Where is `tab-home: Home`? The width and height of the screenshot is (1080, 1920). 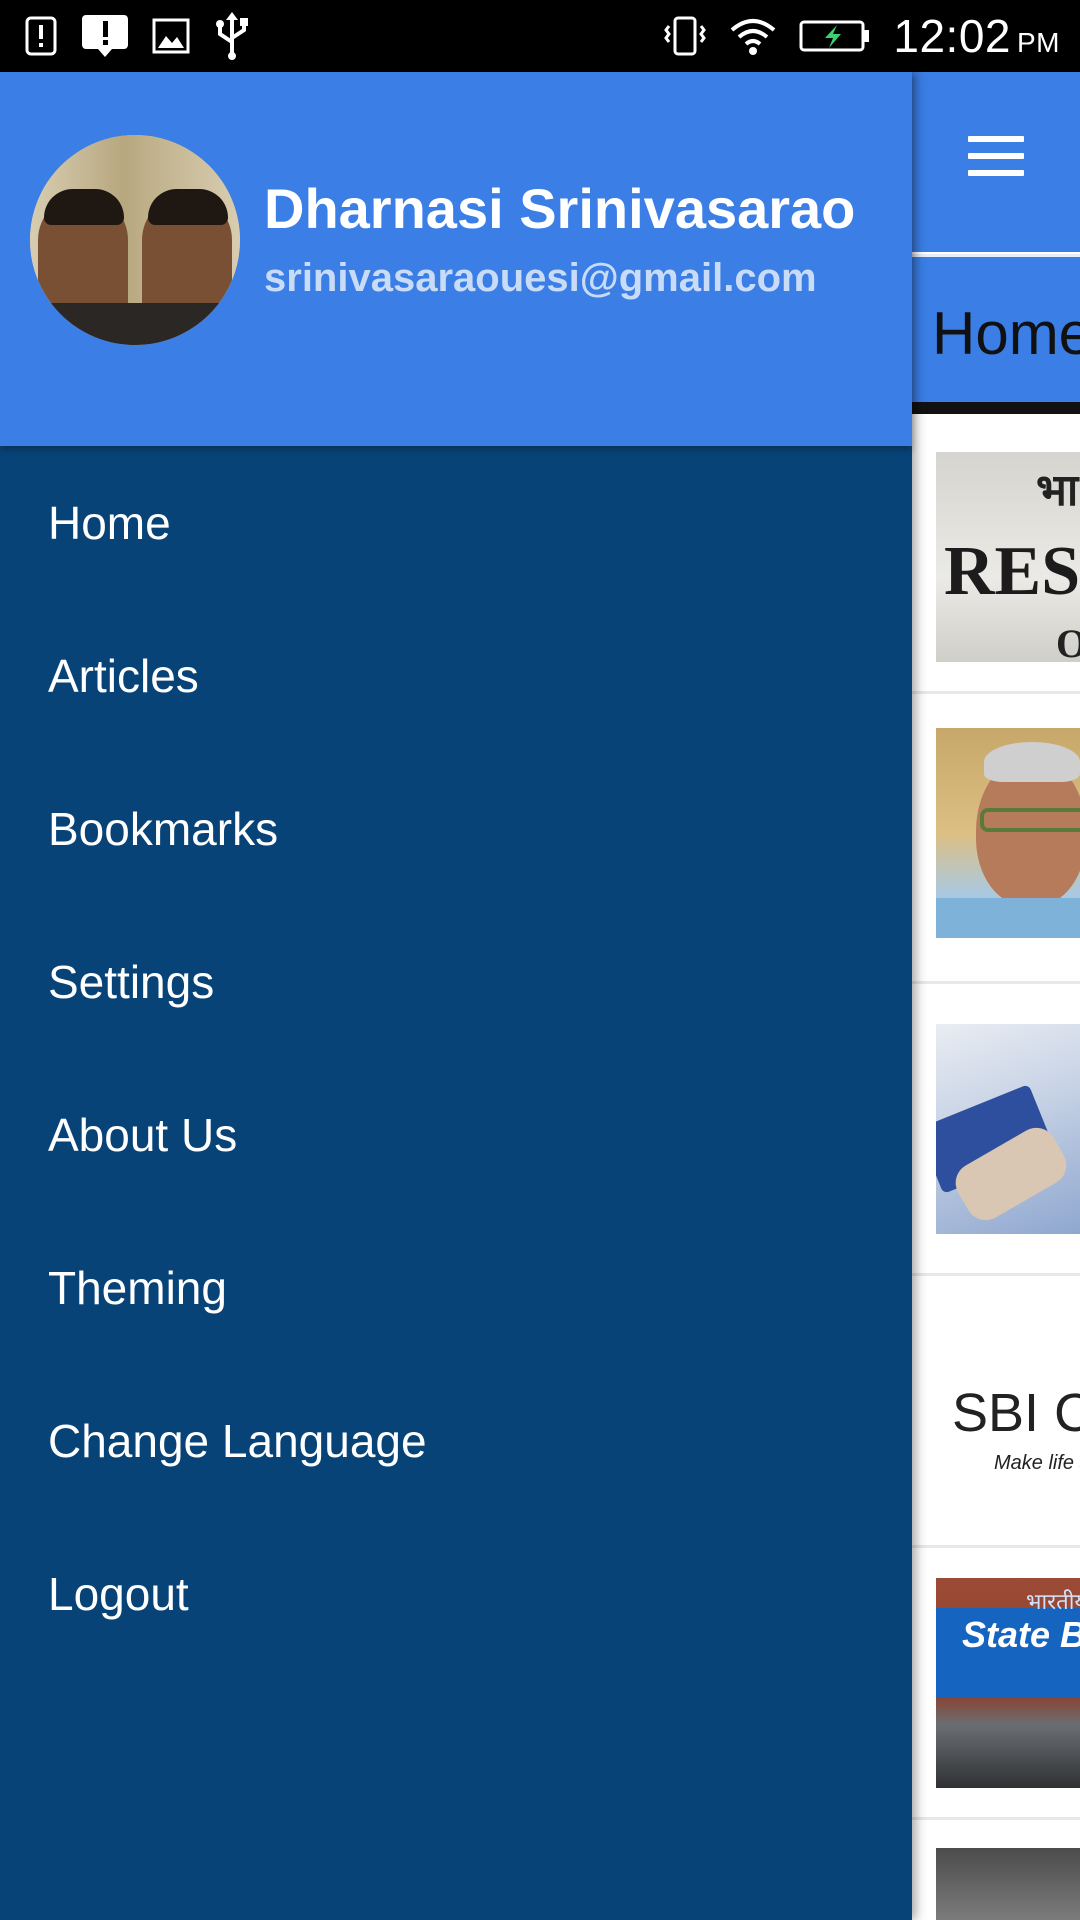 tab-home: Home is located at coordinates (1006, 333).